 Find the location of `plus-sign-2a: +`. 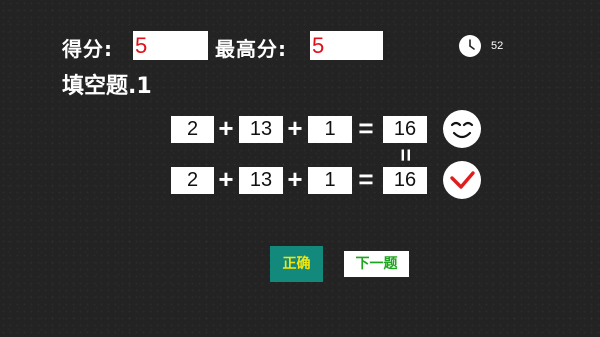

plus-sign-2a: + is located at coordinates (226, 179).